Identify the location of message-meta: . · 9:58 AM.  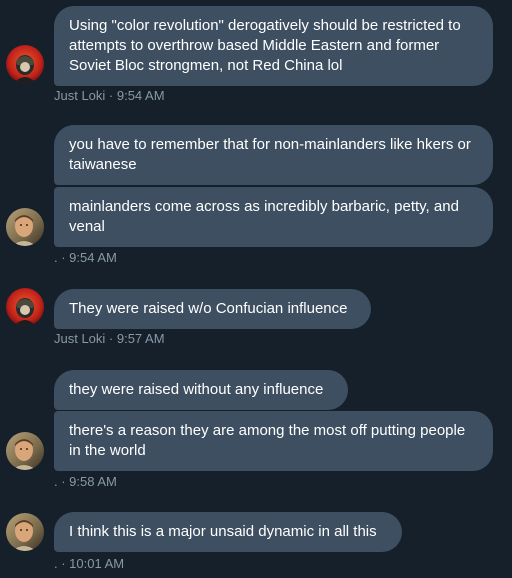
(85, 481).